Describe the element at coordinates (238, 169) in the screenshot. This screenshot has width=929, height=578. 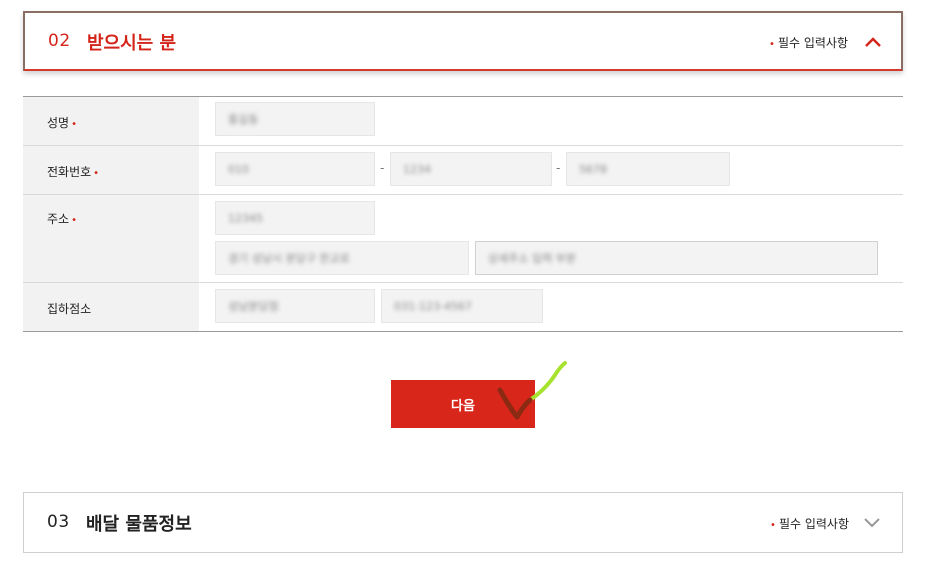
I see `phone-value-1: 010` at that location.